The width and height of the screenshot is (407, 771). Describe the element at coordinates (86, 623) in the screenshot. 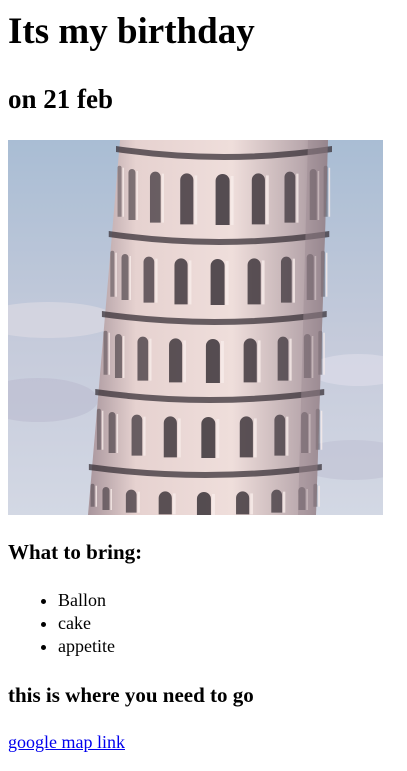

I see `list-item: cake` at that location.